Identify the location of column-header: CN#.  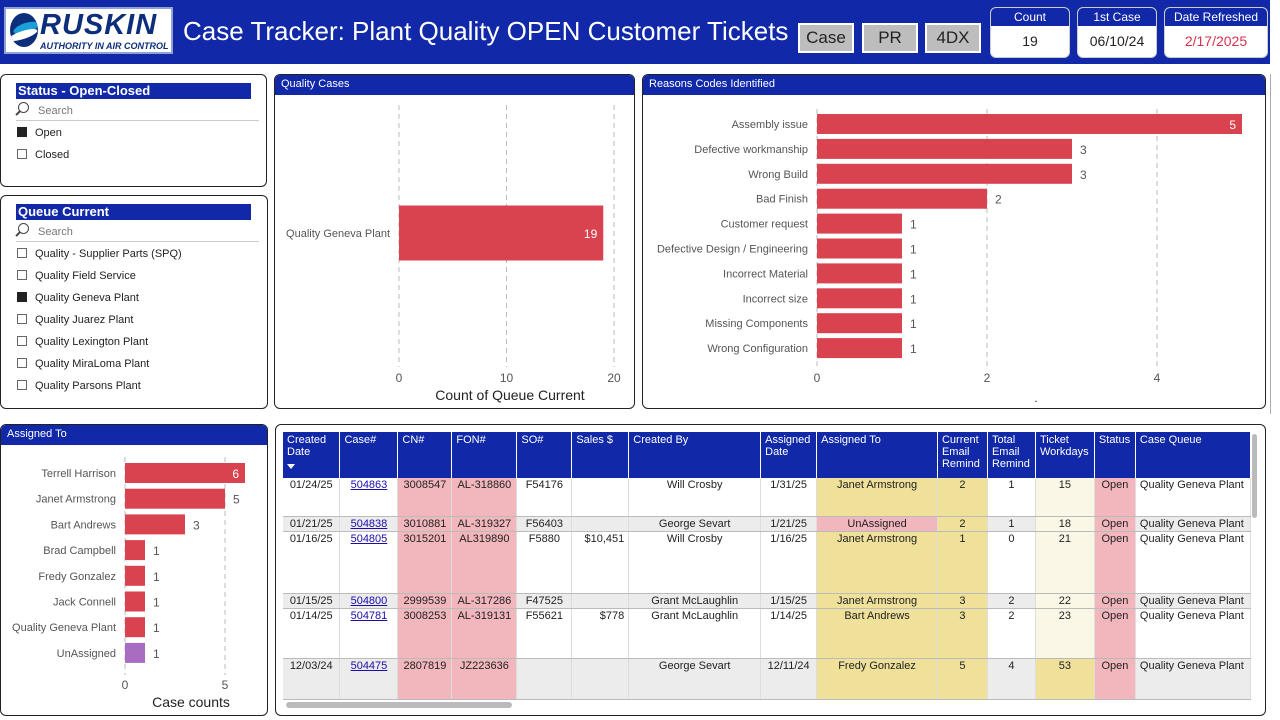
(425, 455).